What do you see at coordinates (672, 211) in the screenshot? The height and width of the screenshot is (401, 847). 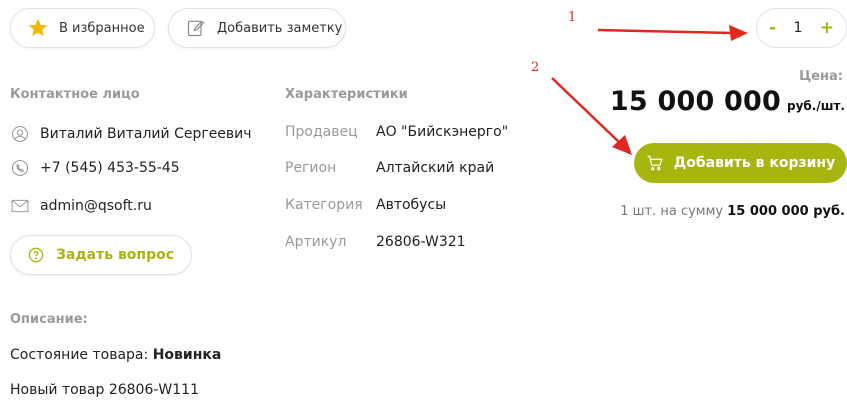 I see `order-sum-prefix: 1 шт. на сумму` at bounding box center [672, 211].